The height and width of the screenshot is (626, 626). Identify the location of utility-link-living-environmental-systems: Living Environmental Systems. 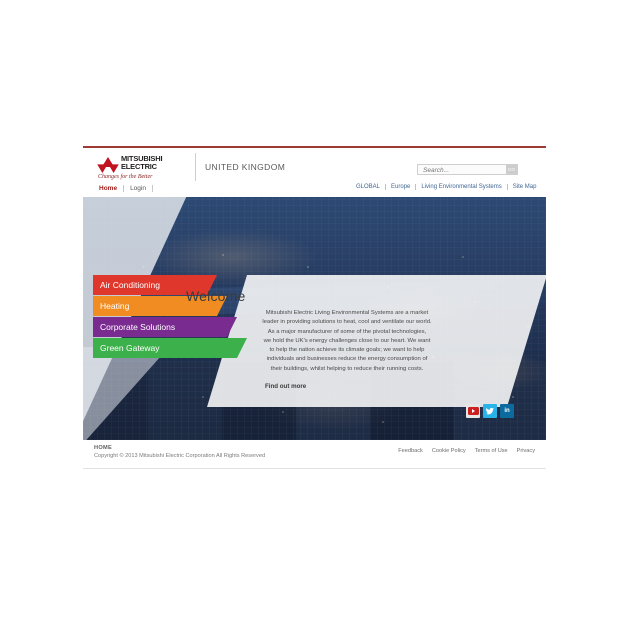
(461, 187).